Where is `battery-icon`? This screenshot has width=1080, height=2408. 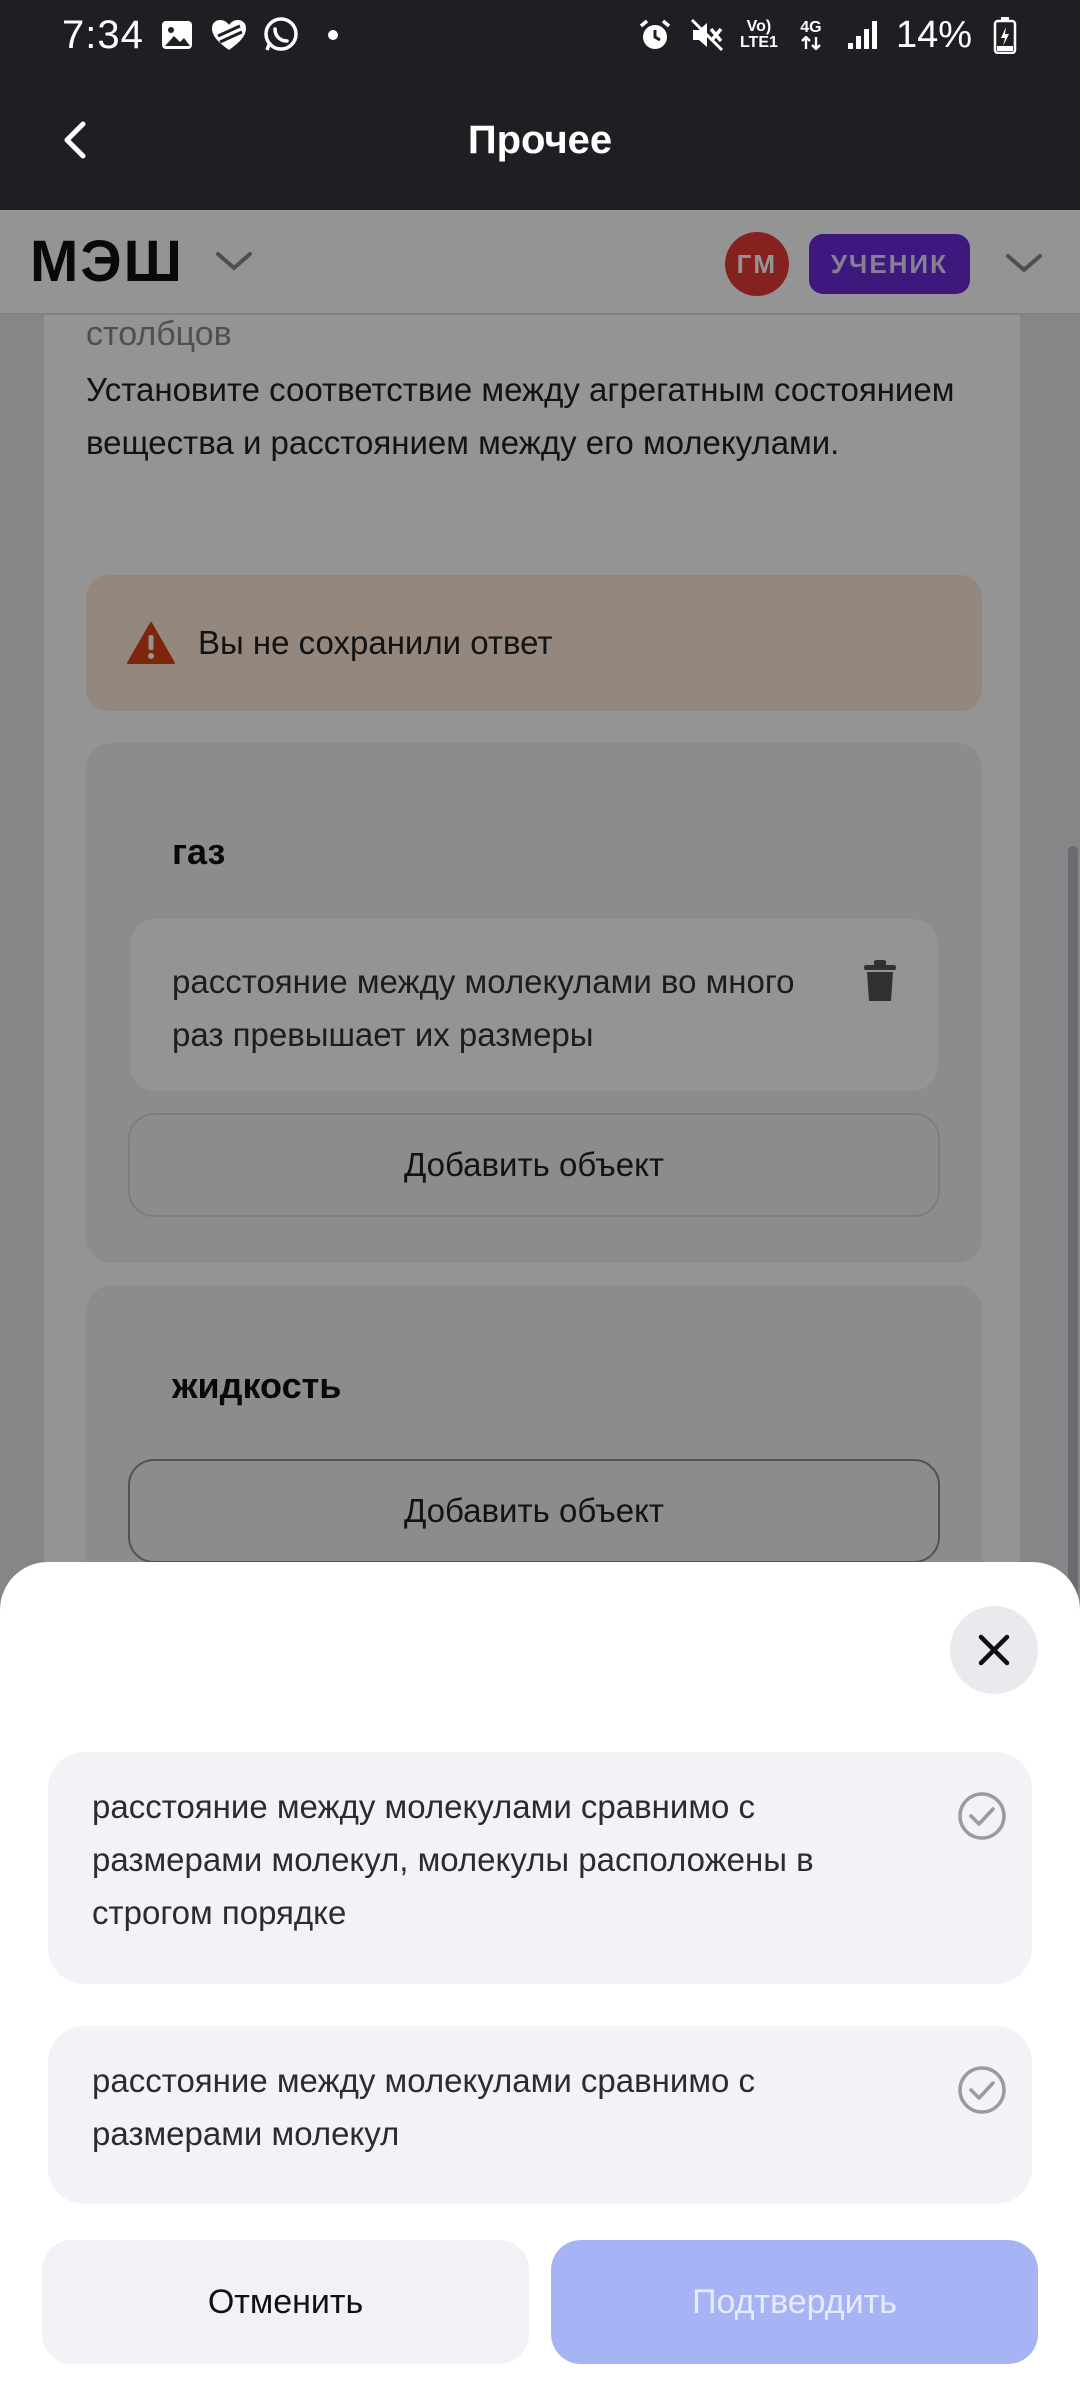 battery-icon is located at coordinates (1005, 35).